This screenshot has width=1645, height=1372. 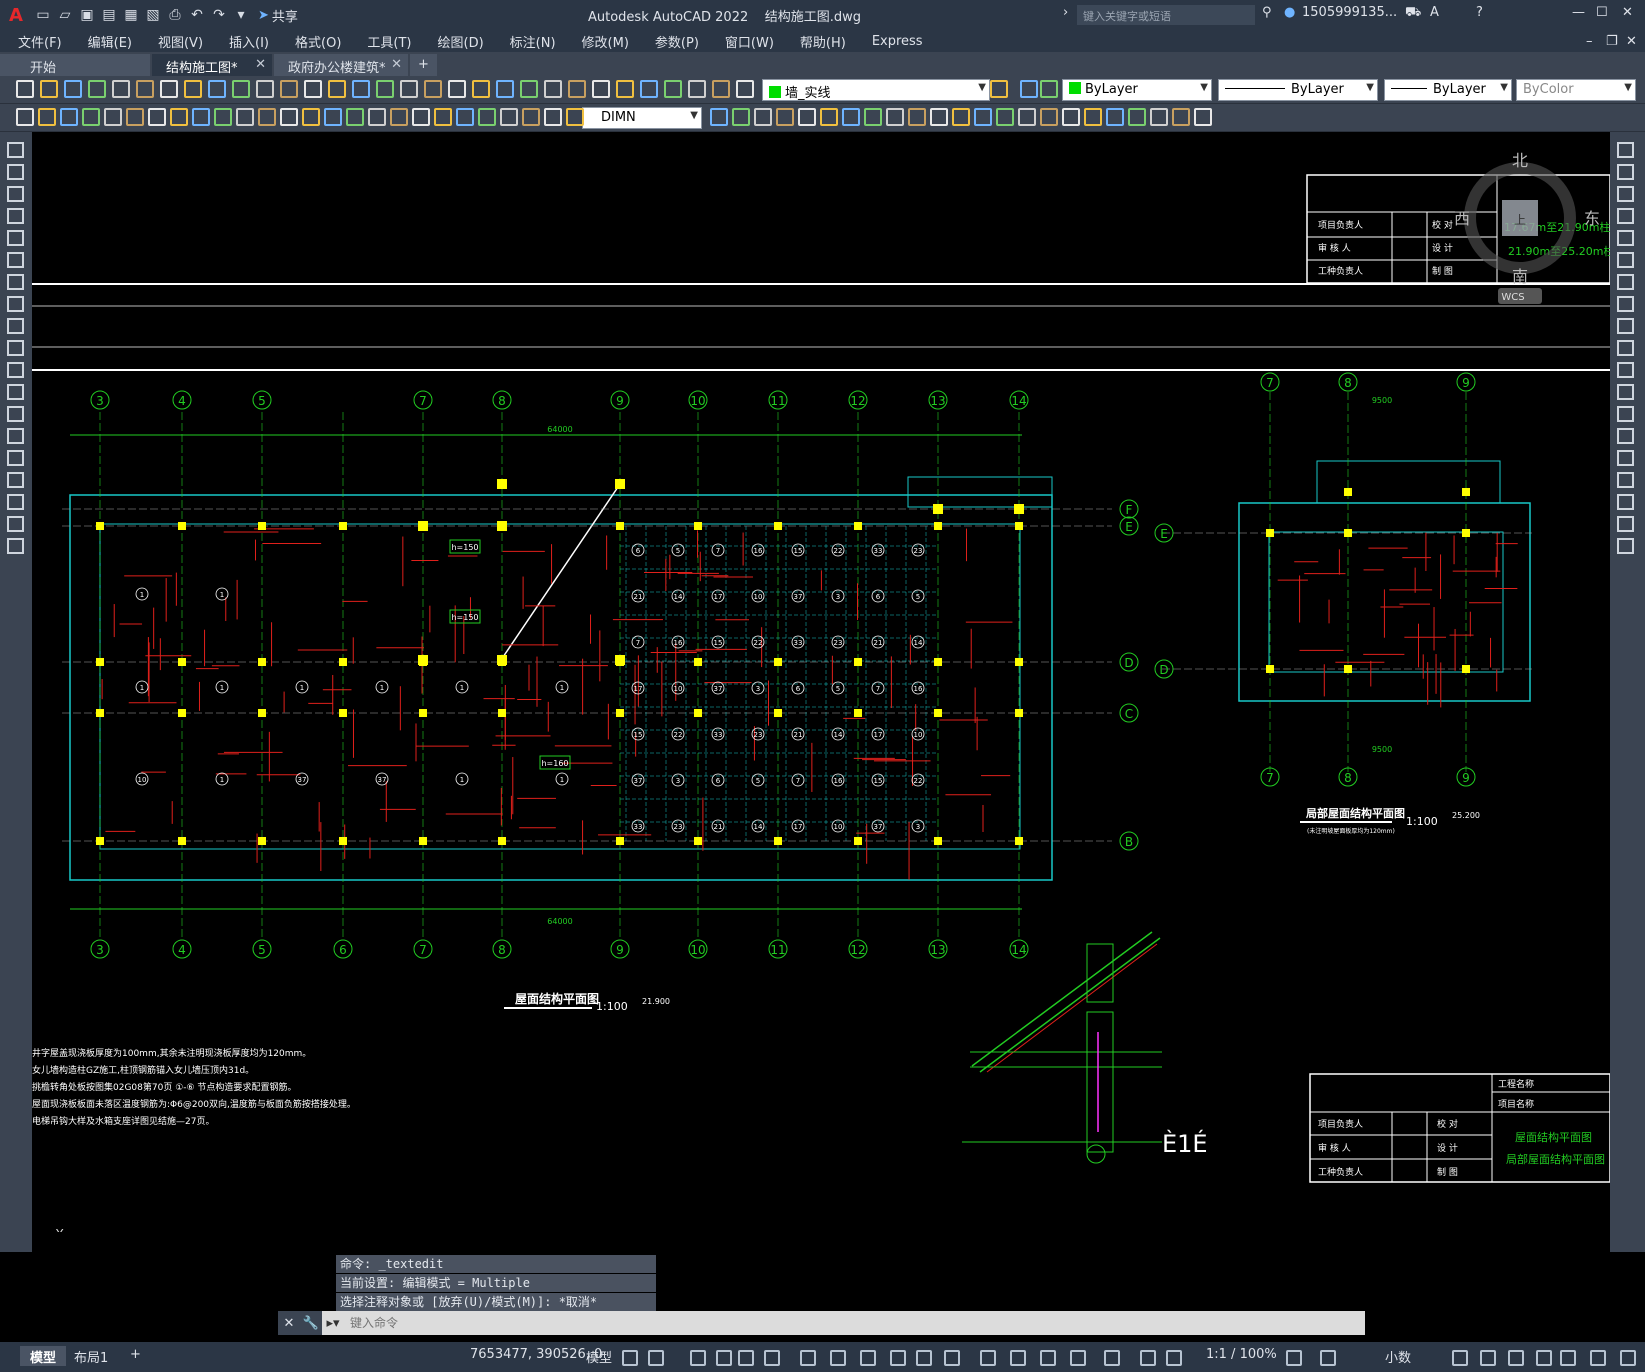 What do you see at coordinates (175, 15) in the screenshot?
I see `plot-icon: ⎙` at bounding box center [175, 15].